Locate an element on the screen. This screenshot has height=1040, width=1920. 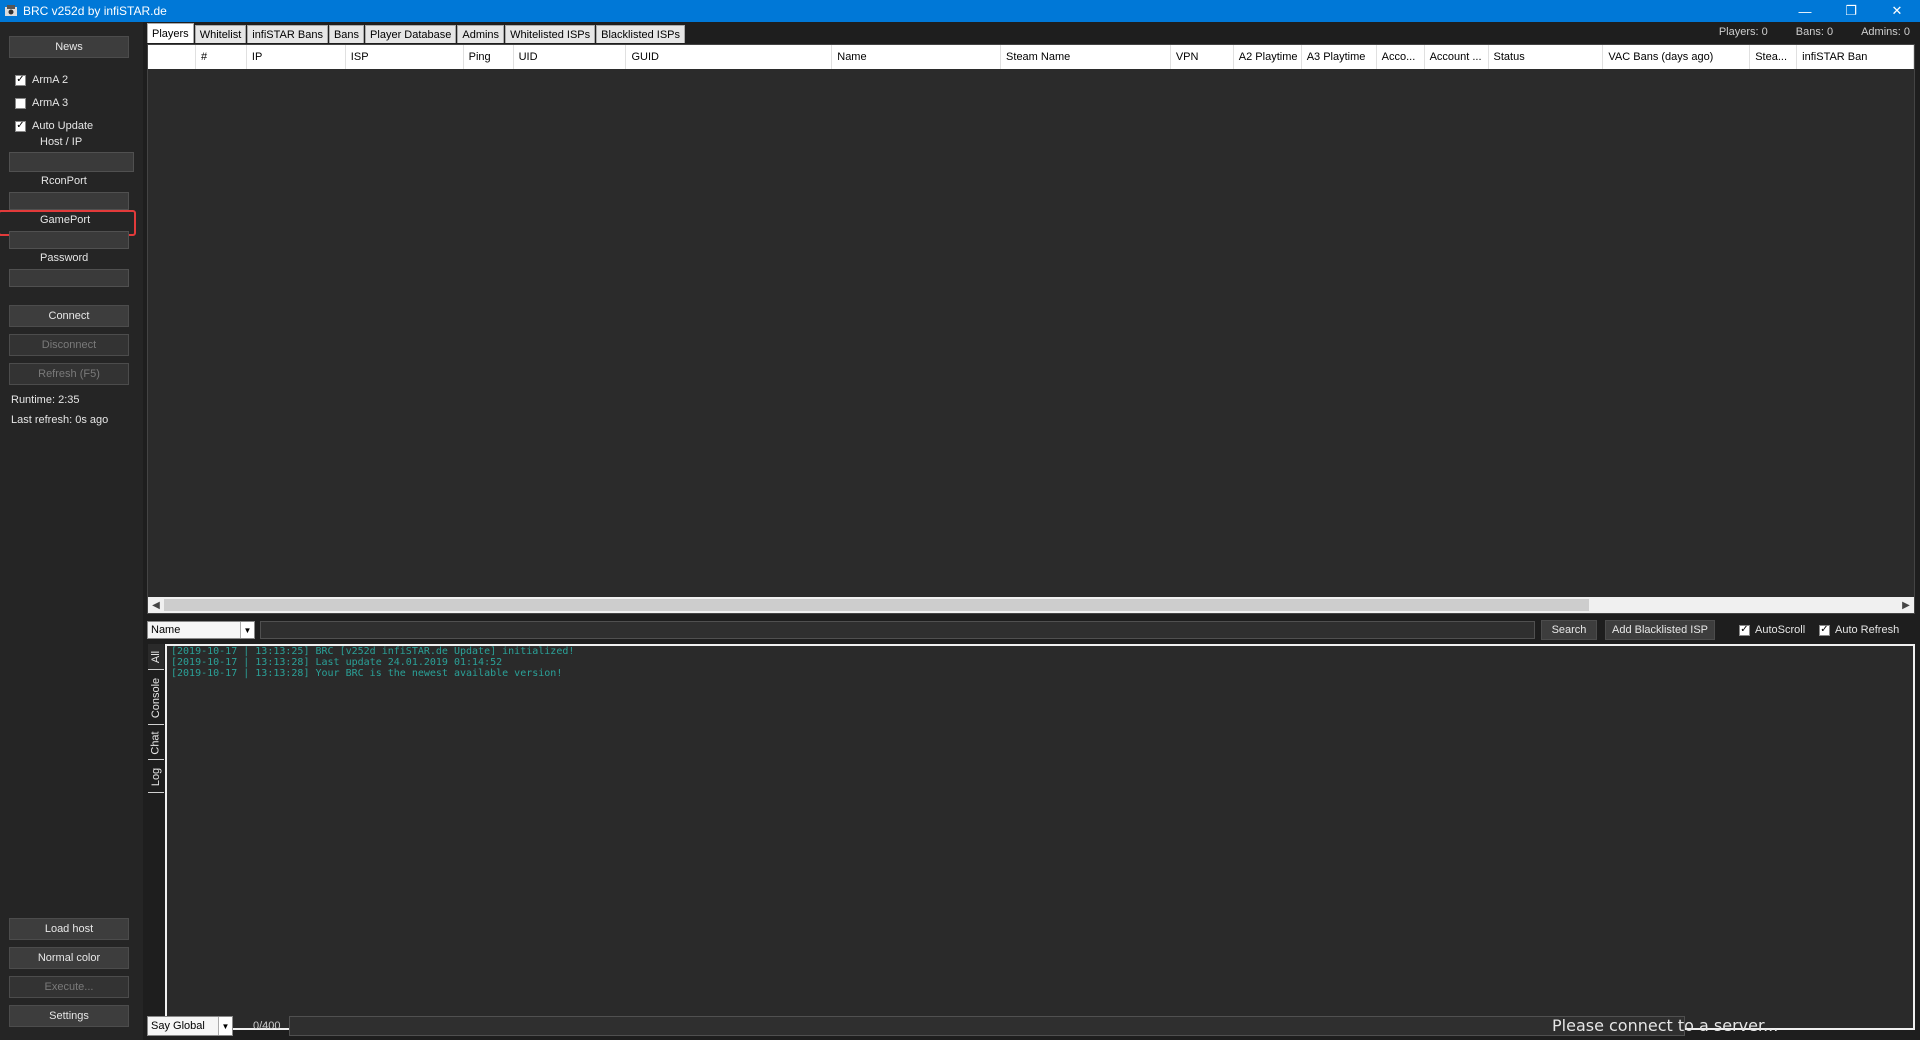
column-header-status: Status is located at coordinates (1546, 57).